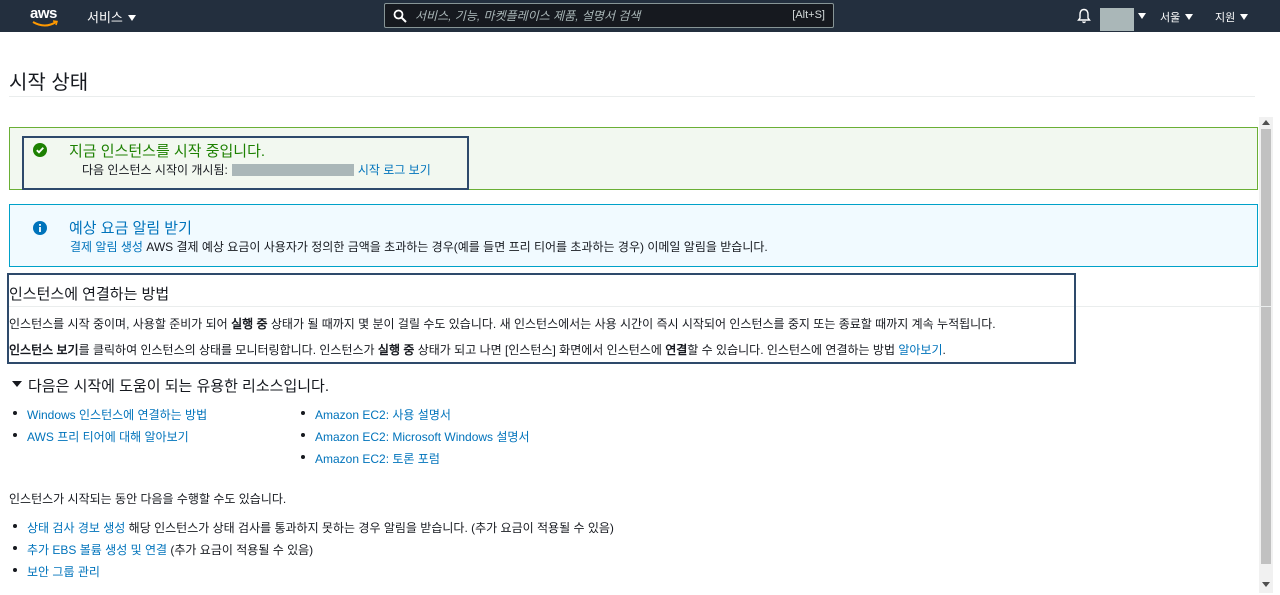 This screenshot has width=1280, height=595. Describe the element at coordinates (178, 385) in the screenshot. I see `resources-section-title: 다음은 시작에 도움이 되는 유용한 리소스입니다.` at that location.